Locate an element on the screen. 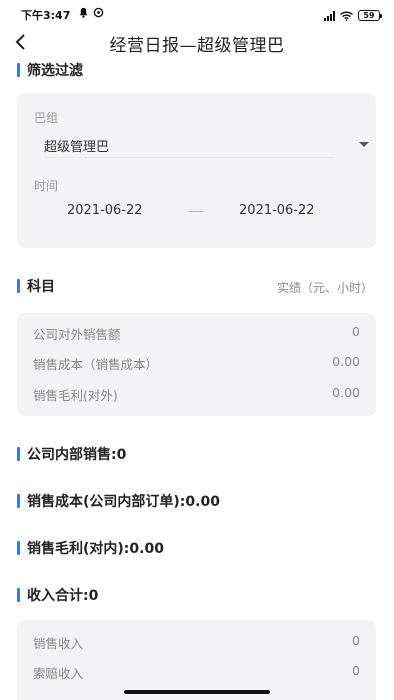  filter-section-title: 筛选过滤 is located at coordinates (55, 71).